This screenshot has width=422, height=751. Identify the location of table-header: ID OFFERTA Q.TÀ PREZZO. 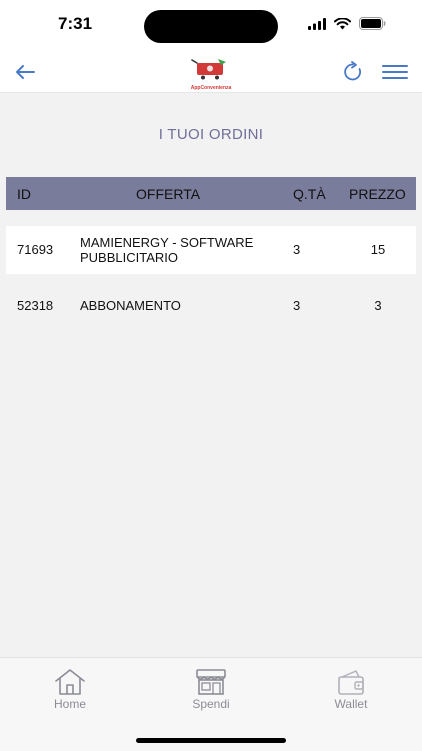
(211, 193).